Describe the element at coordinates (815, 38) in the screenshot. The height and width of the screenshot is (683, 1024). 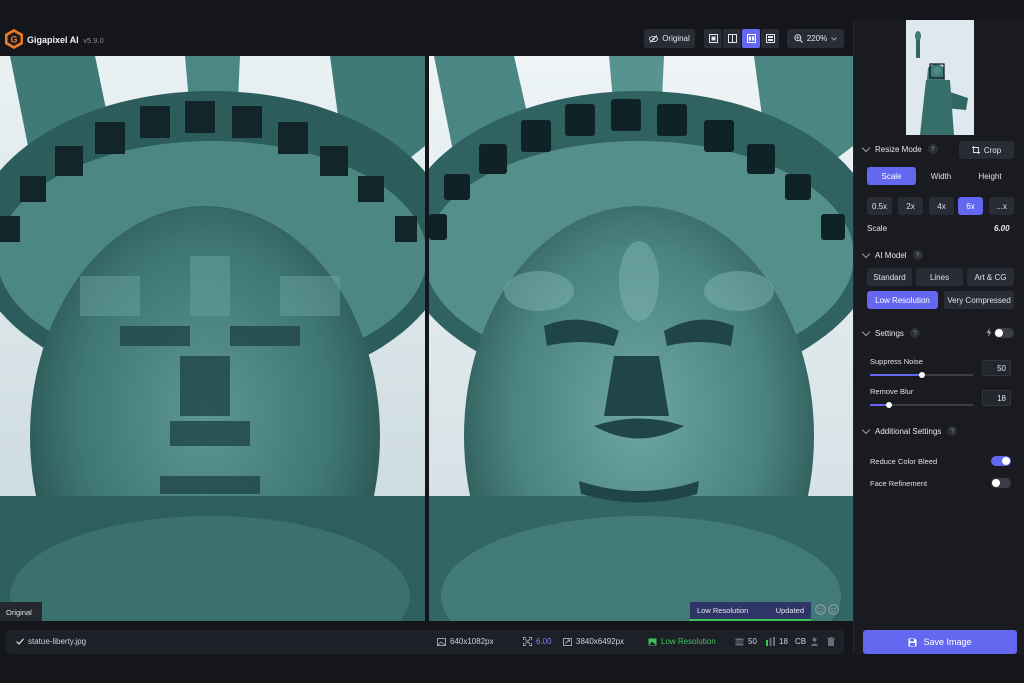
I see `zoom-dropdown: 220%` at that location.